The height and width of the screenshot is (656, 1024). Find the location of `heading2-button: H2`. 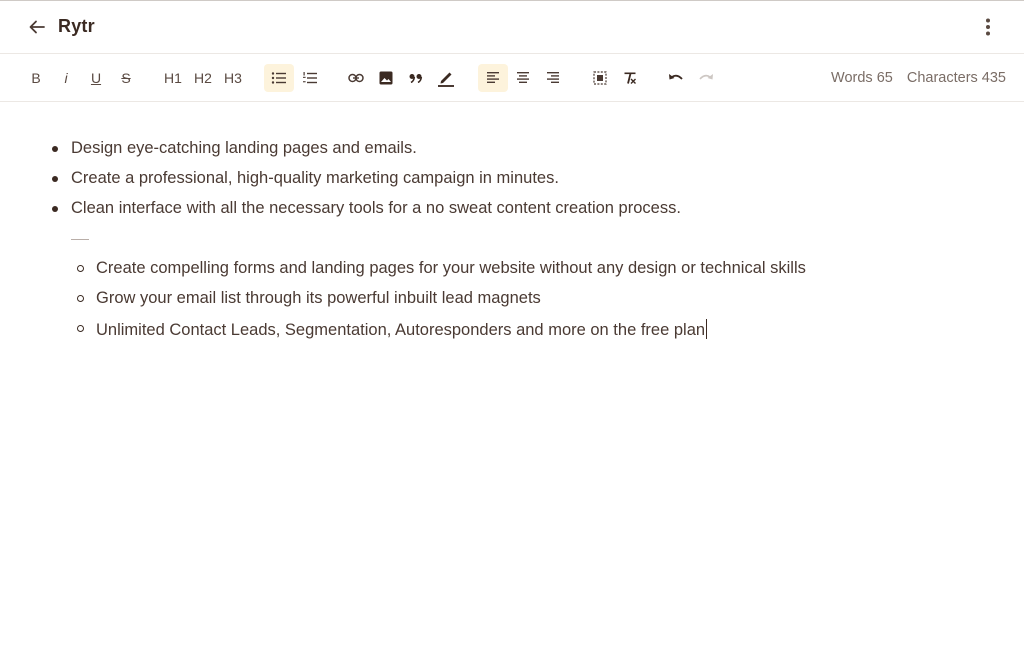

heading2-button: H2 is located at coordinates (203, 78).